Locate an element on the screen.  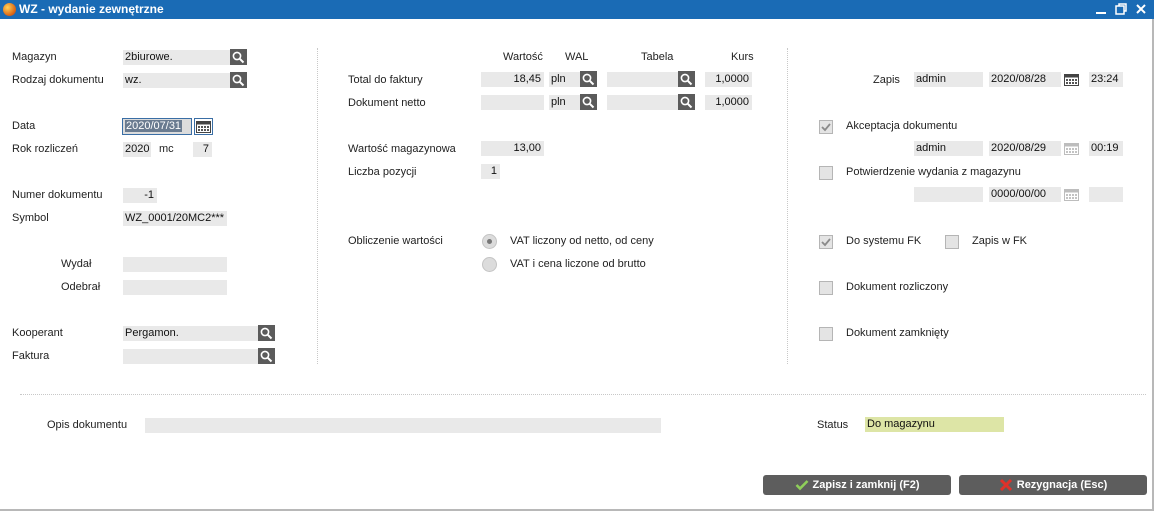
zapis-w-fk-label: Zapis w FK is located at coordinates (1000, 241).